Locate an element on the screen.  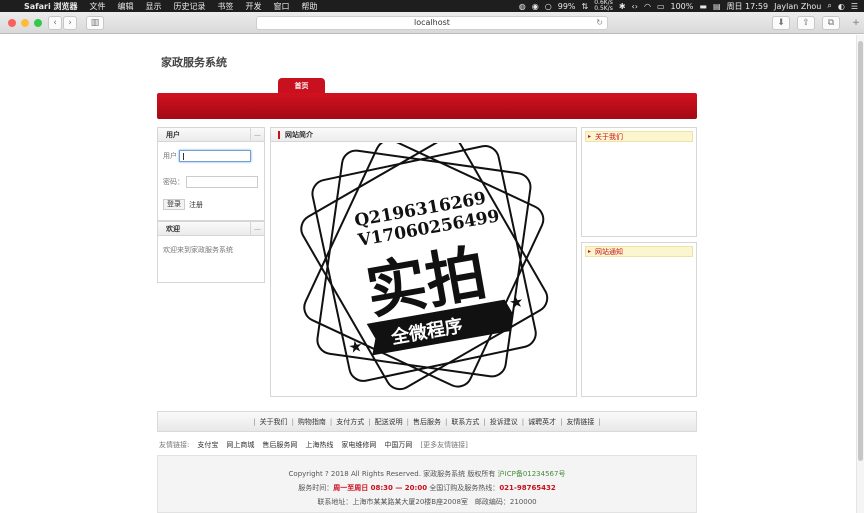
menu-view: 显示 is located at coordinates (154, 6).